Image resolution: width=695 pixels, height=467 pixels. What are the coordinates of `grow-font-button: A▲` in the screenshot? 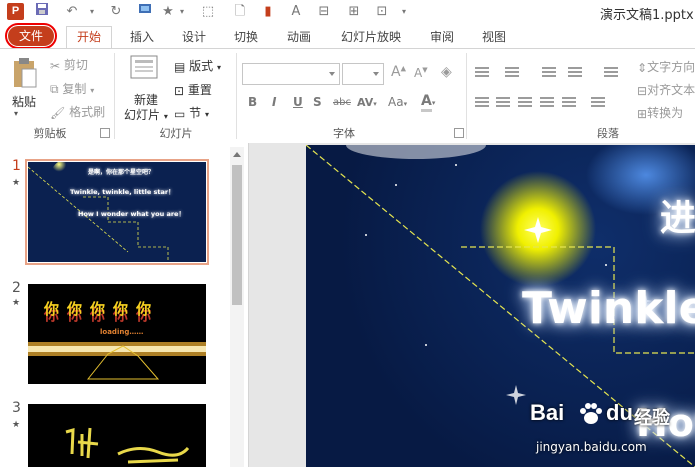 It's located at (398, 72).